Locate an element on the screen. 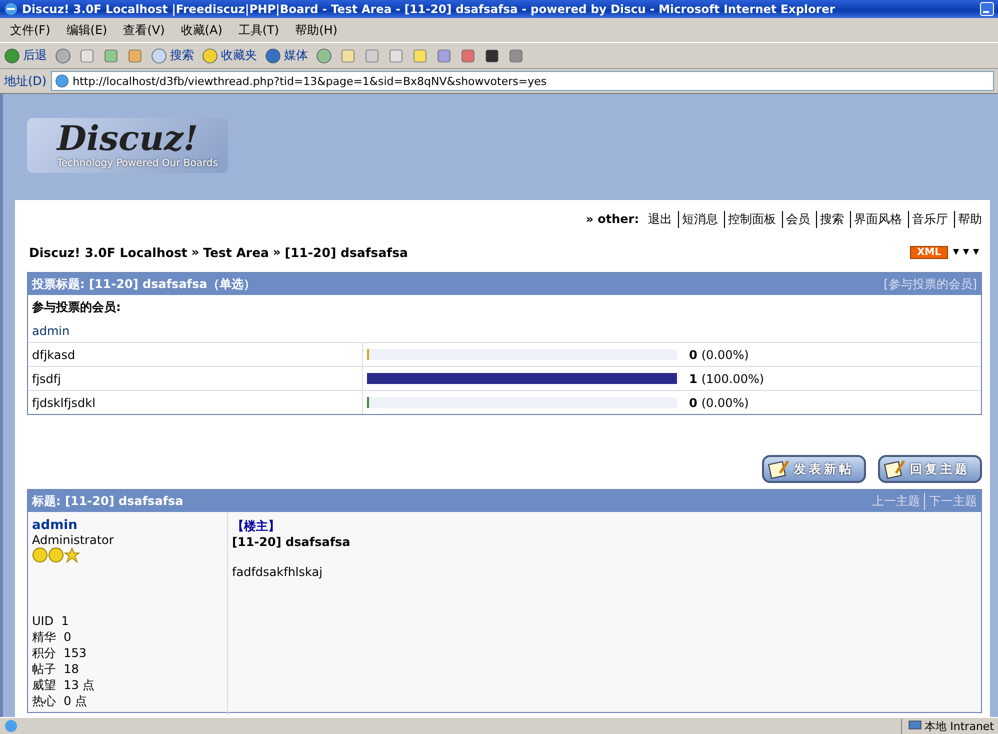 The image size is (998, 734). author-stat: UID 1 is located at coordinates (51, 621).